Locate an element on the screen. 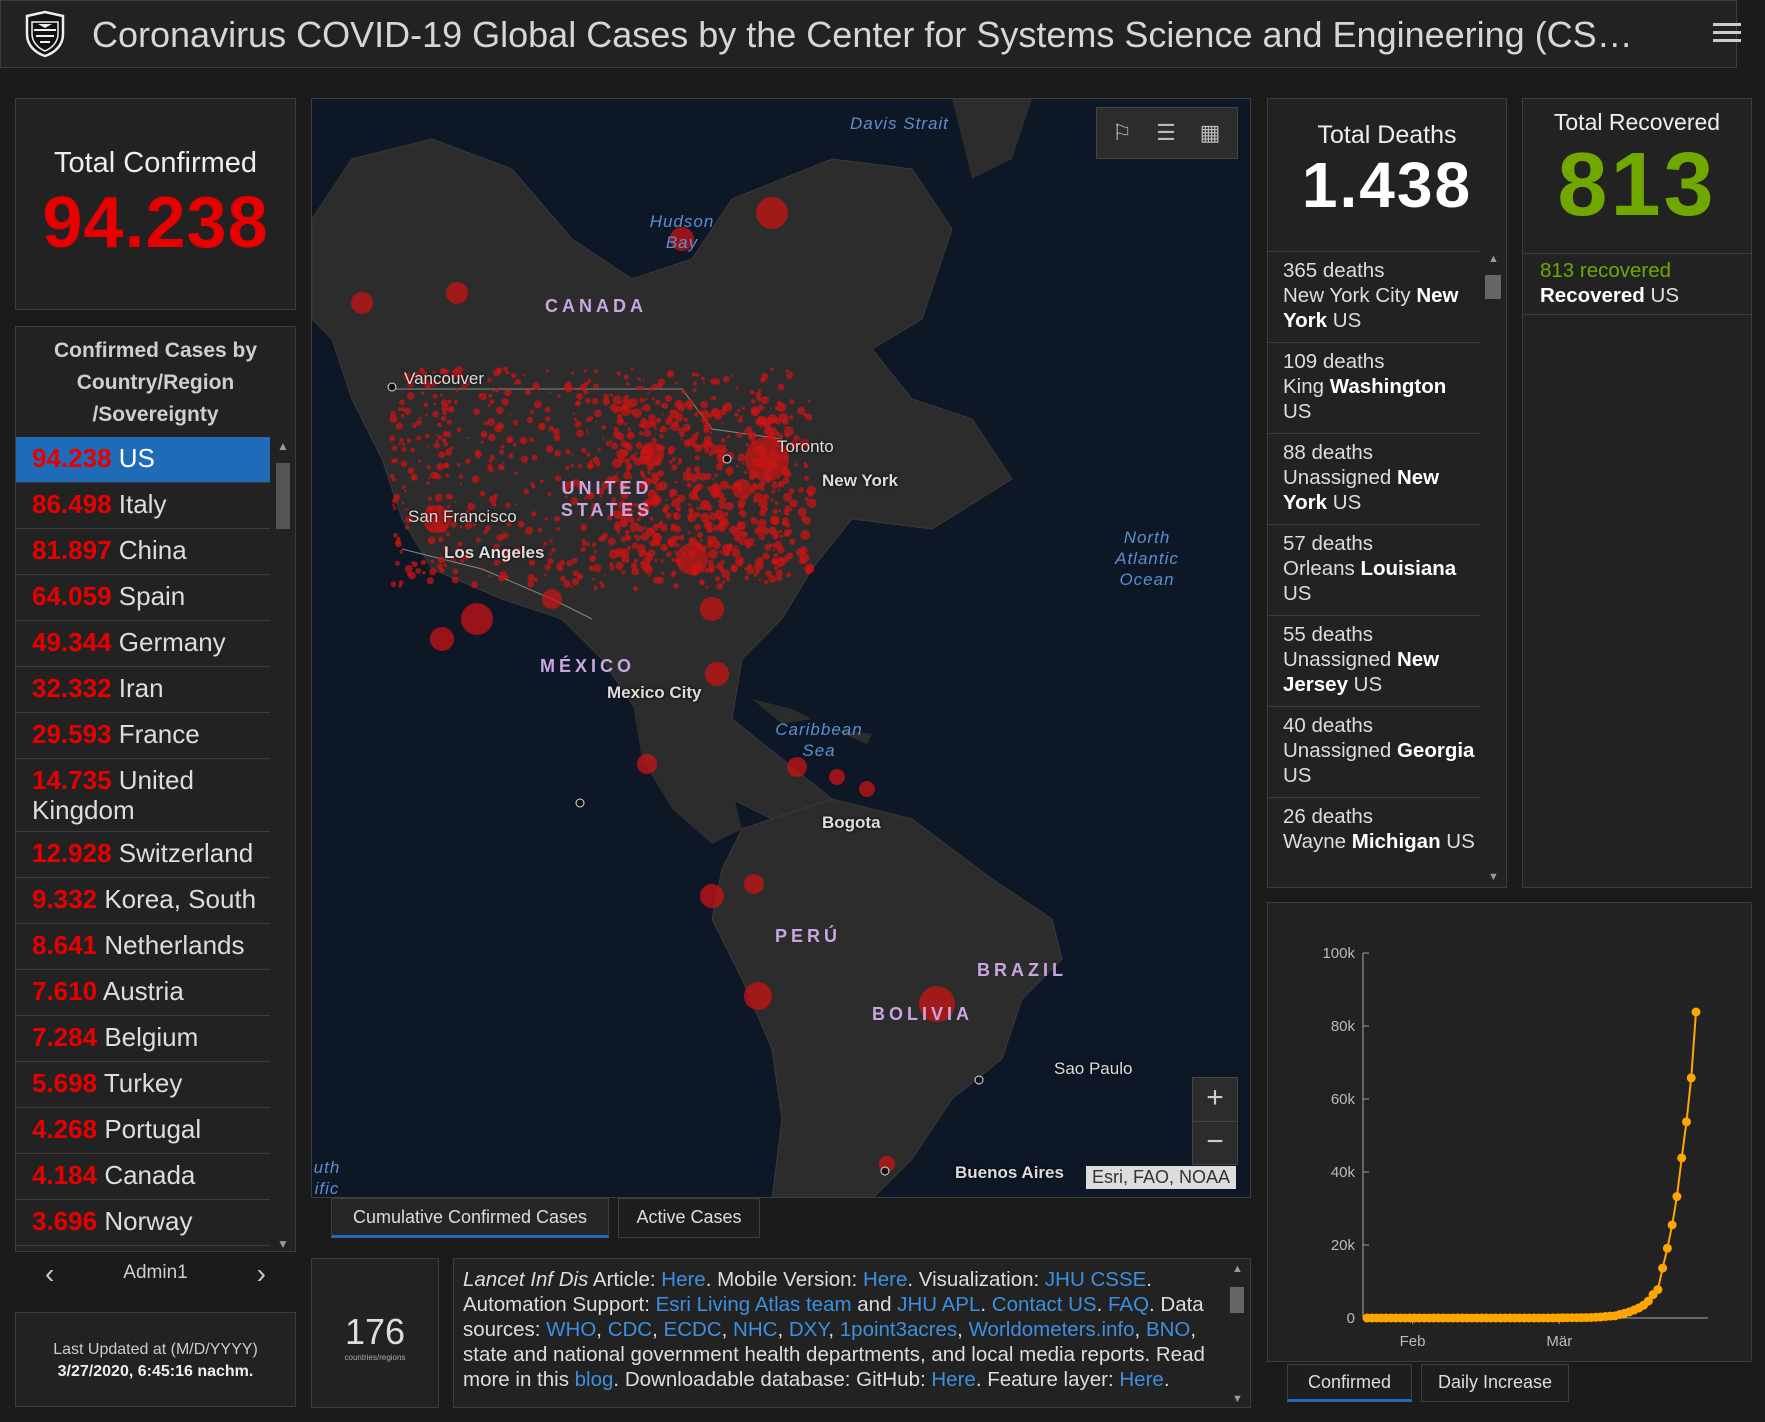 Image resolution: width=1765 pixels, height=1422 pixels. deaths-list-item: 26 deaths Wayne Michigan US is located at coordinates (1374, 842).